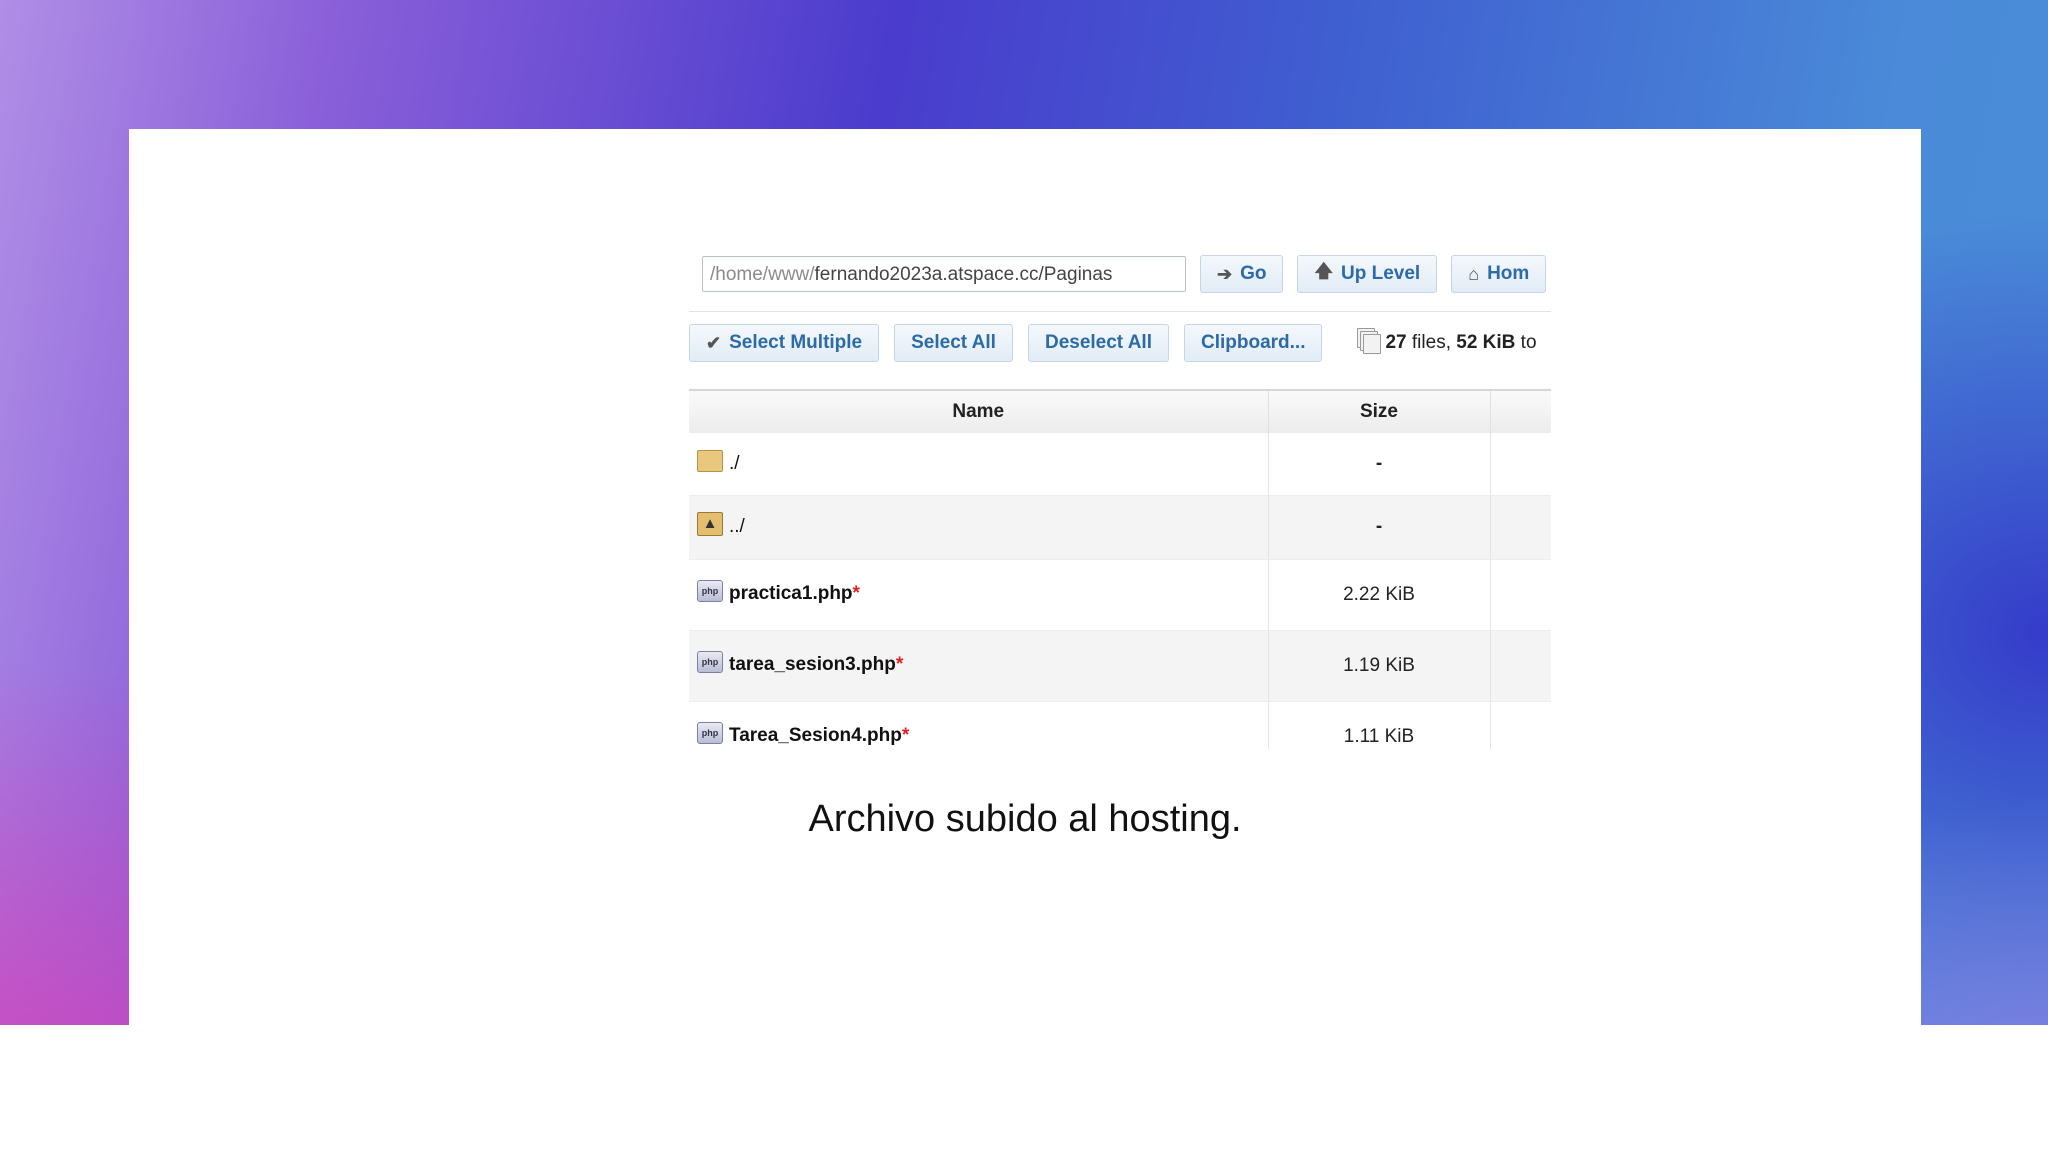 This screenshot has width=2048, height=1152. What do you see at coordinates (714, 342) in the screenshot?
I see `checkmark-icon: ✔` at bounding box center [714, 342].